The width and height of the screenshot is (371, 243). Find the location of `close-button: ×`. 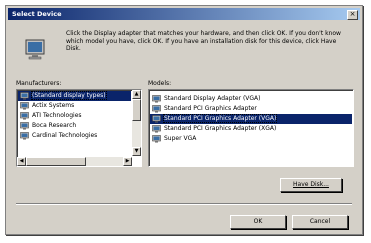

close-button: × is located at coordinates (352, 15).